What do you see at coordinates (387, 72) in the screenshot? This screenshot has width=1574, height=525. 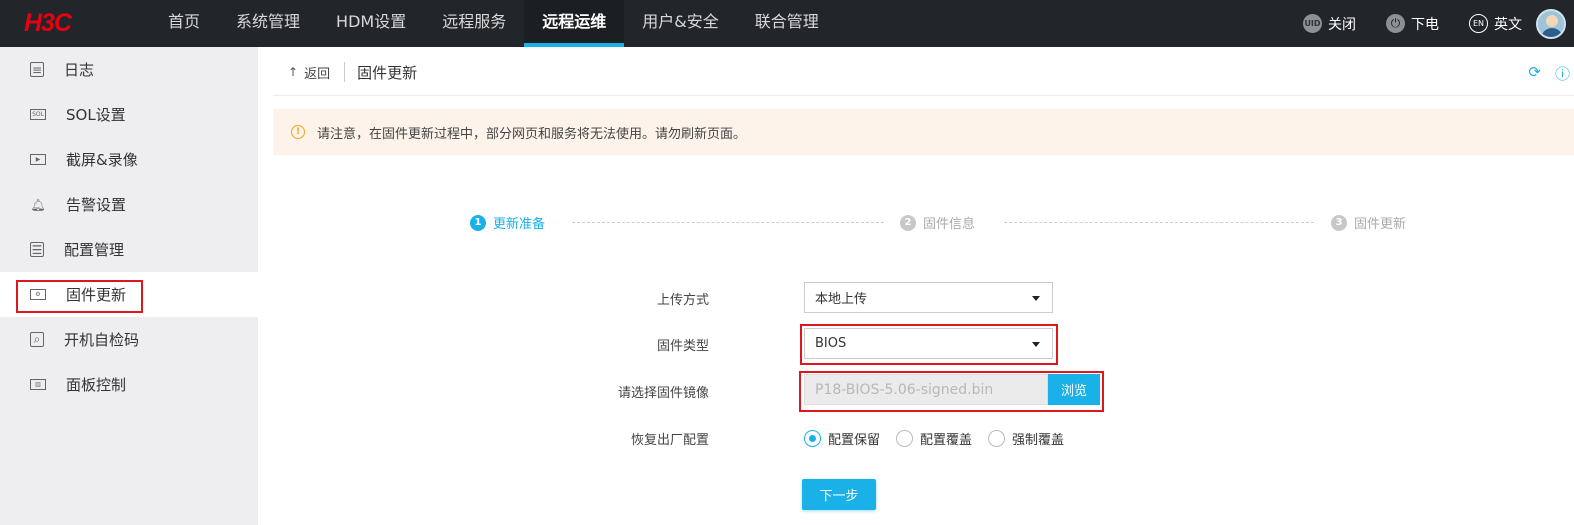 I see `page-title: 固件更新` at bounding box center [387, 72].